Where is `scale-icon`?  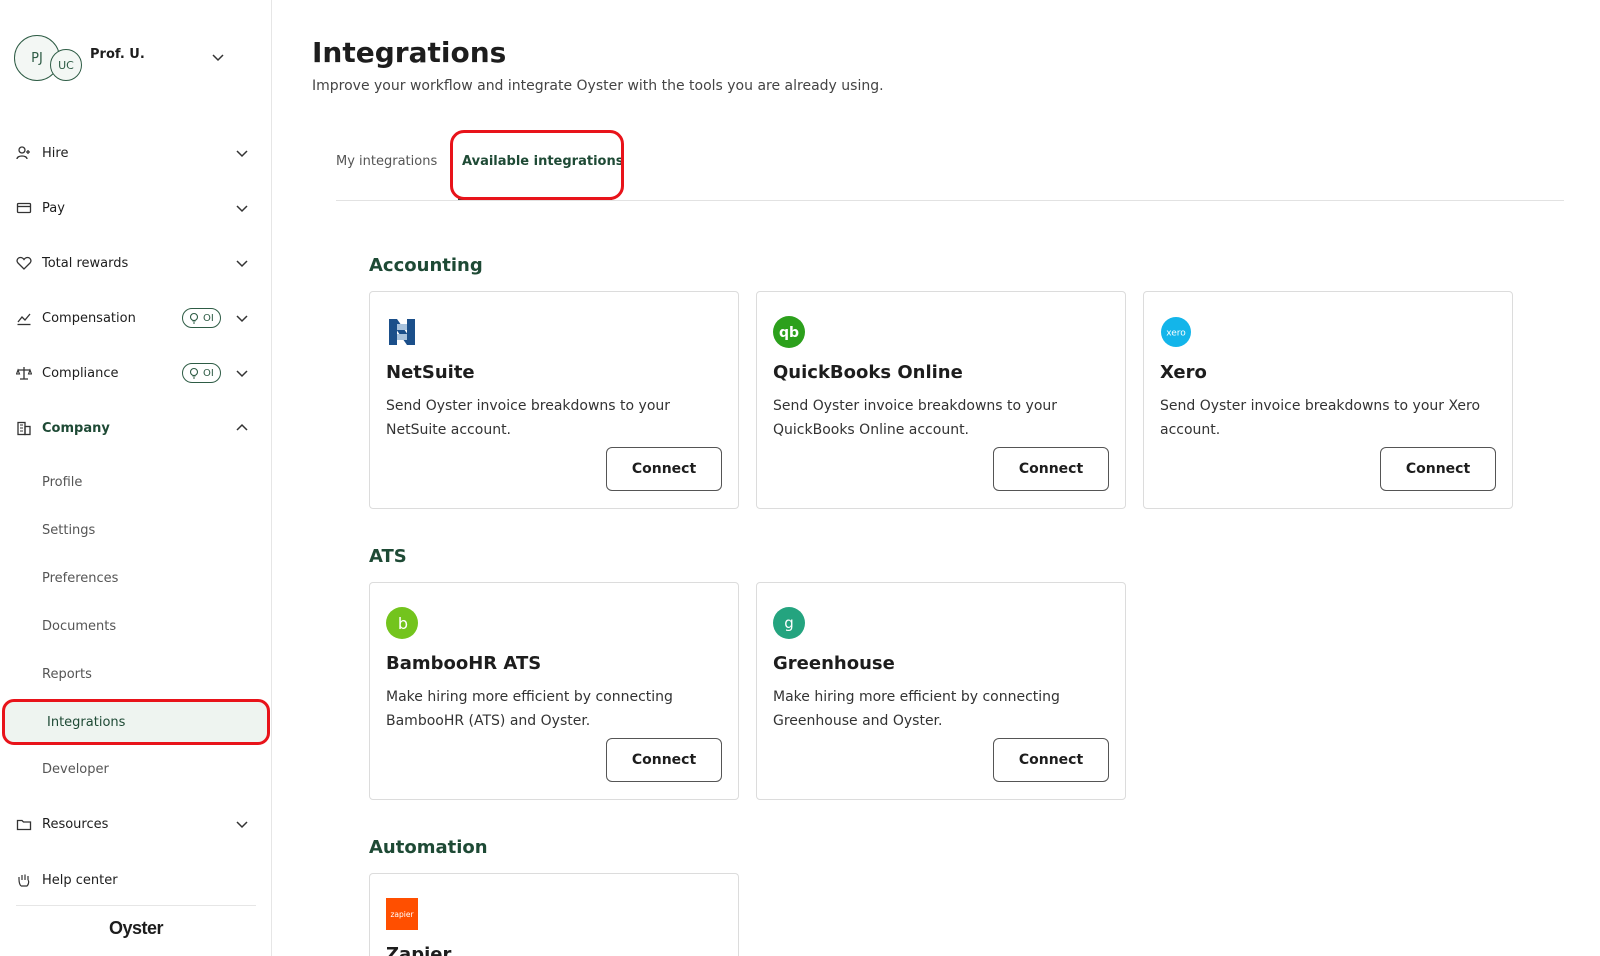 scale-icon is located at coordinates (24, 373).